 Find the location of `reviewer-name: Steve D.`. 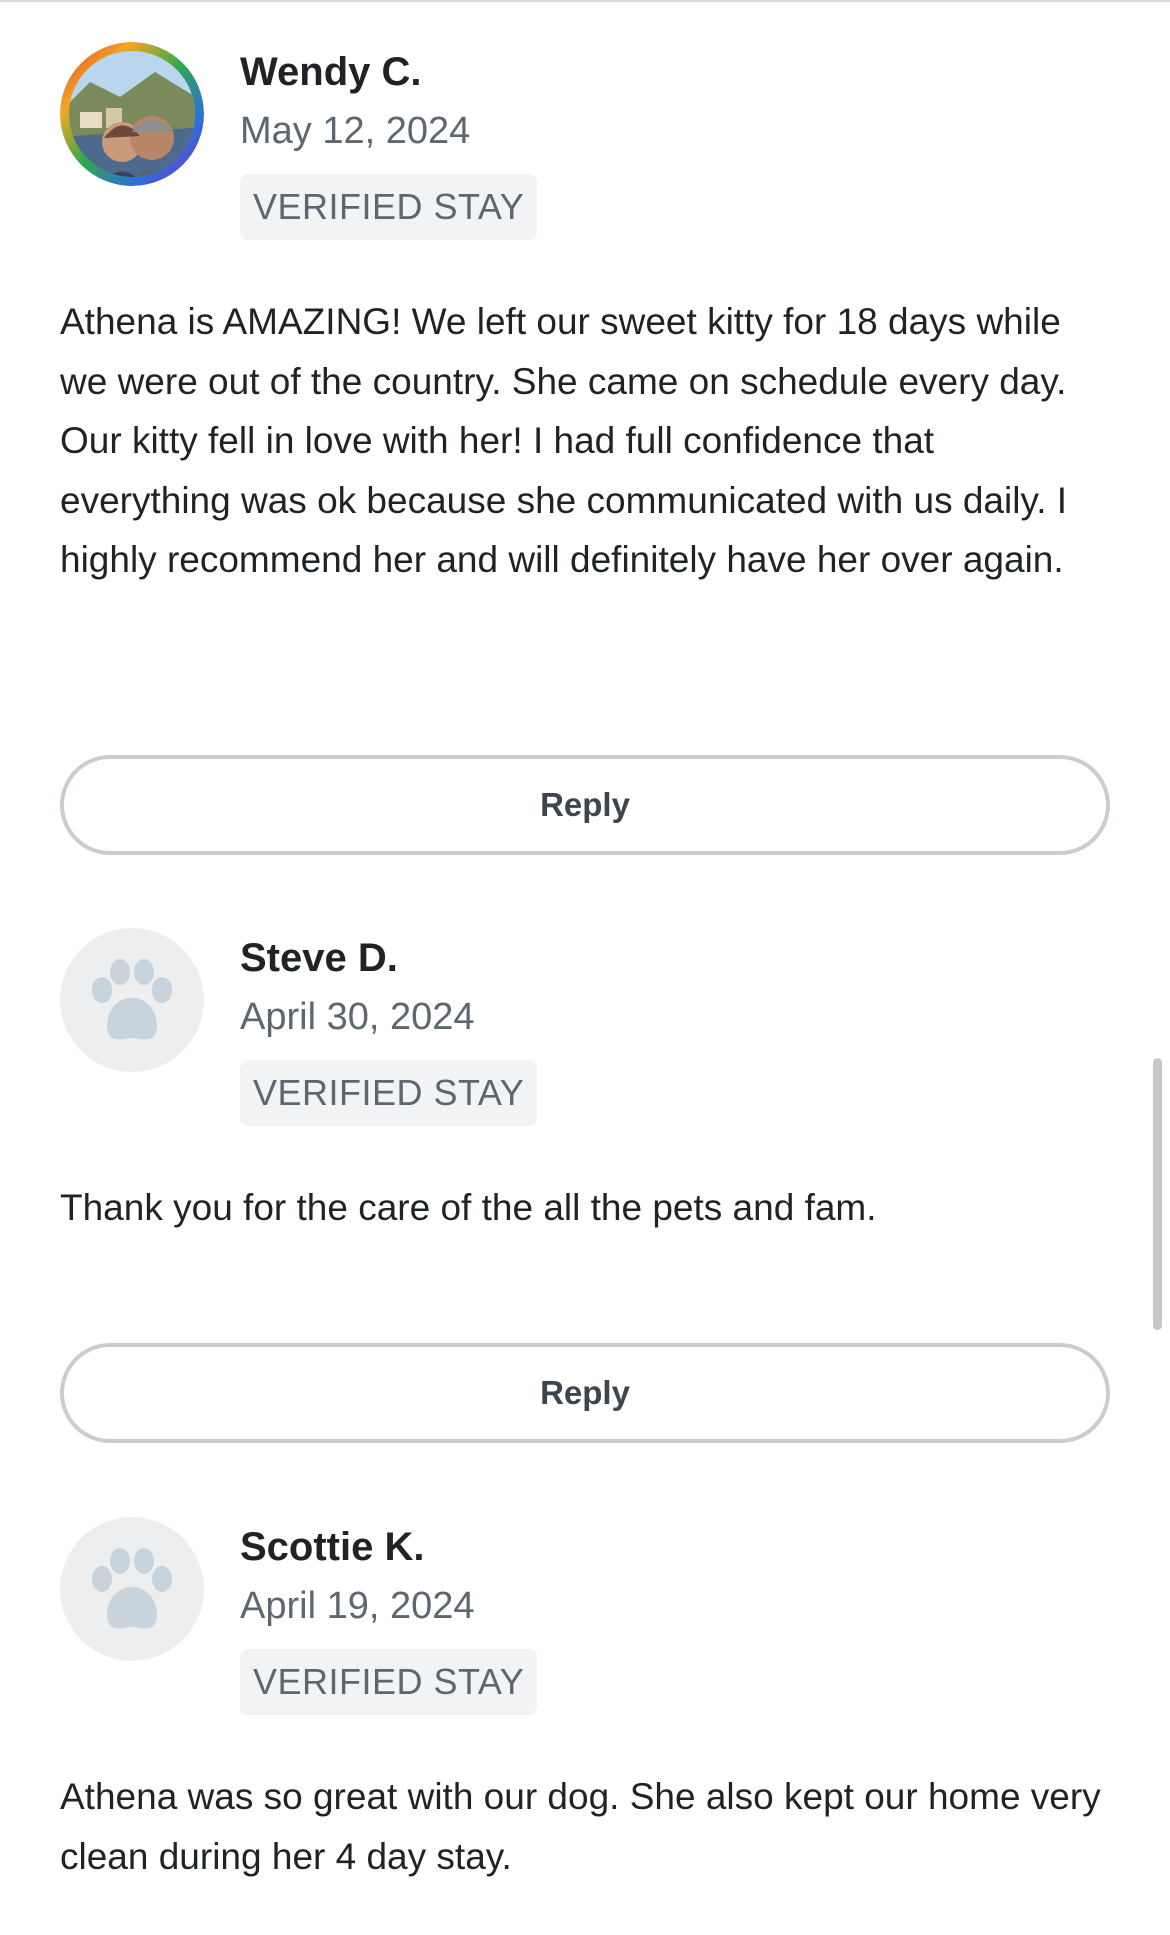

reviewer-name: Steve D. is located at coordinates (319, 958).